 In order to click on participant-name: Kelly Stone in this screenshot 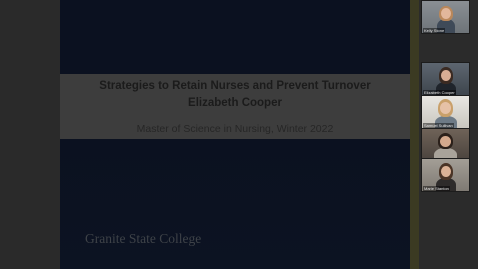, I will do `click(434, 30)`.